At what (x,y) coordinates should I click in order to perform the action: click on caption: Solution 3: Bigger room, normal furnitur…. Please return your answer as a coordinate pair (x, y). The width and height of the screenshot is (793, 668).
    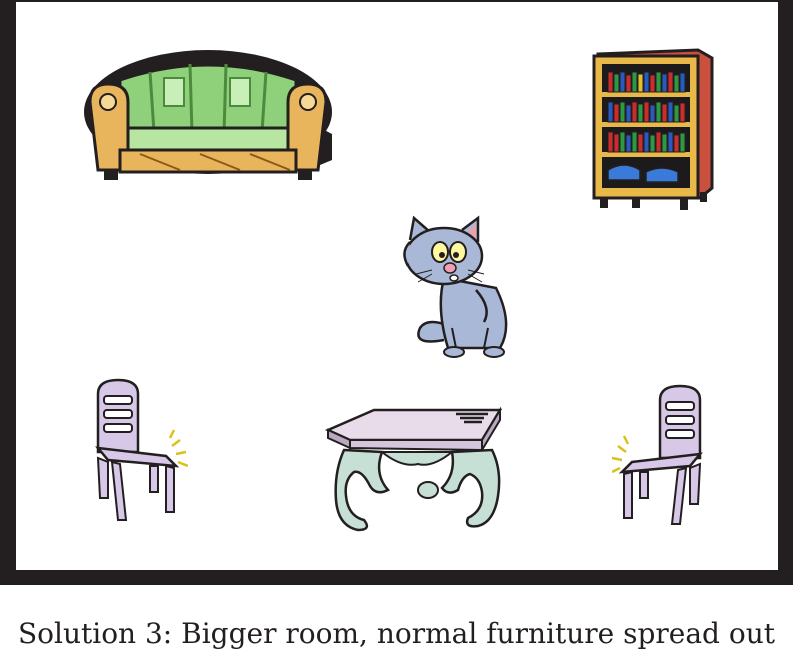
    Looking at the image, I should click on (396, 633).